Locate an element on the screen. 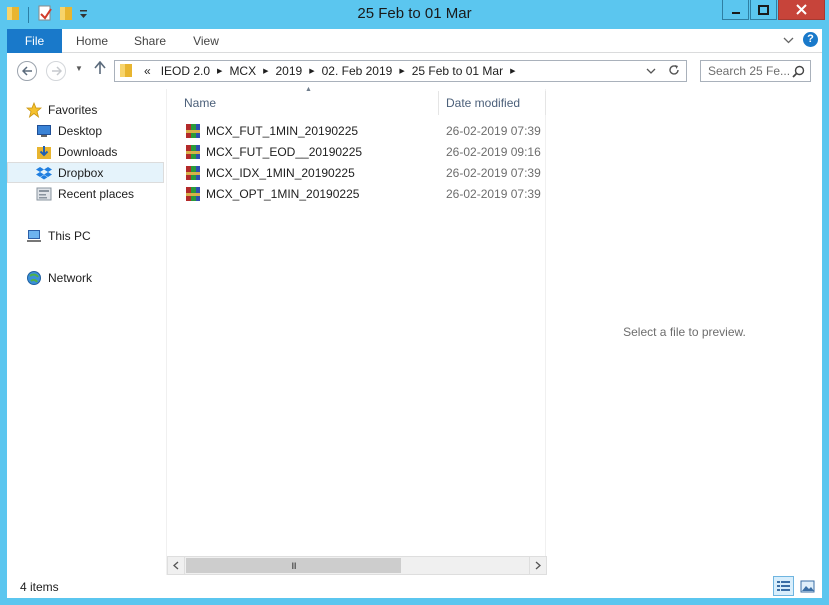 The height and width of the screenshot is (605, 829). tab-home: Home is located at coordinates (92, 41).